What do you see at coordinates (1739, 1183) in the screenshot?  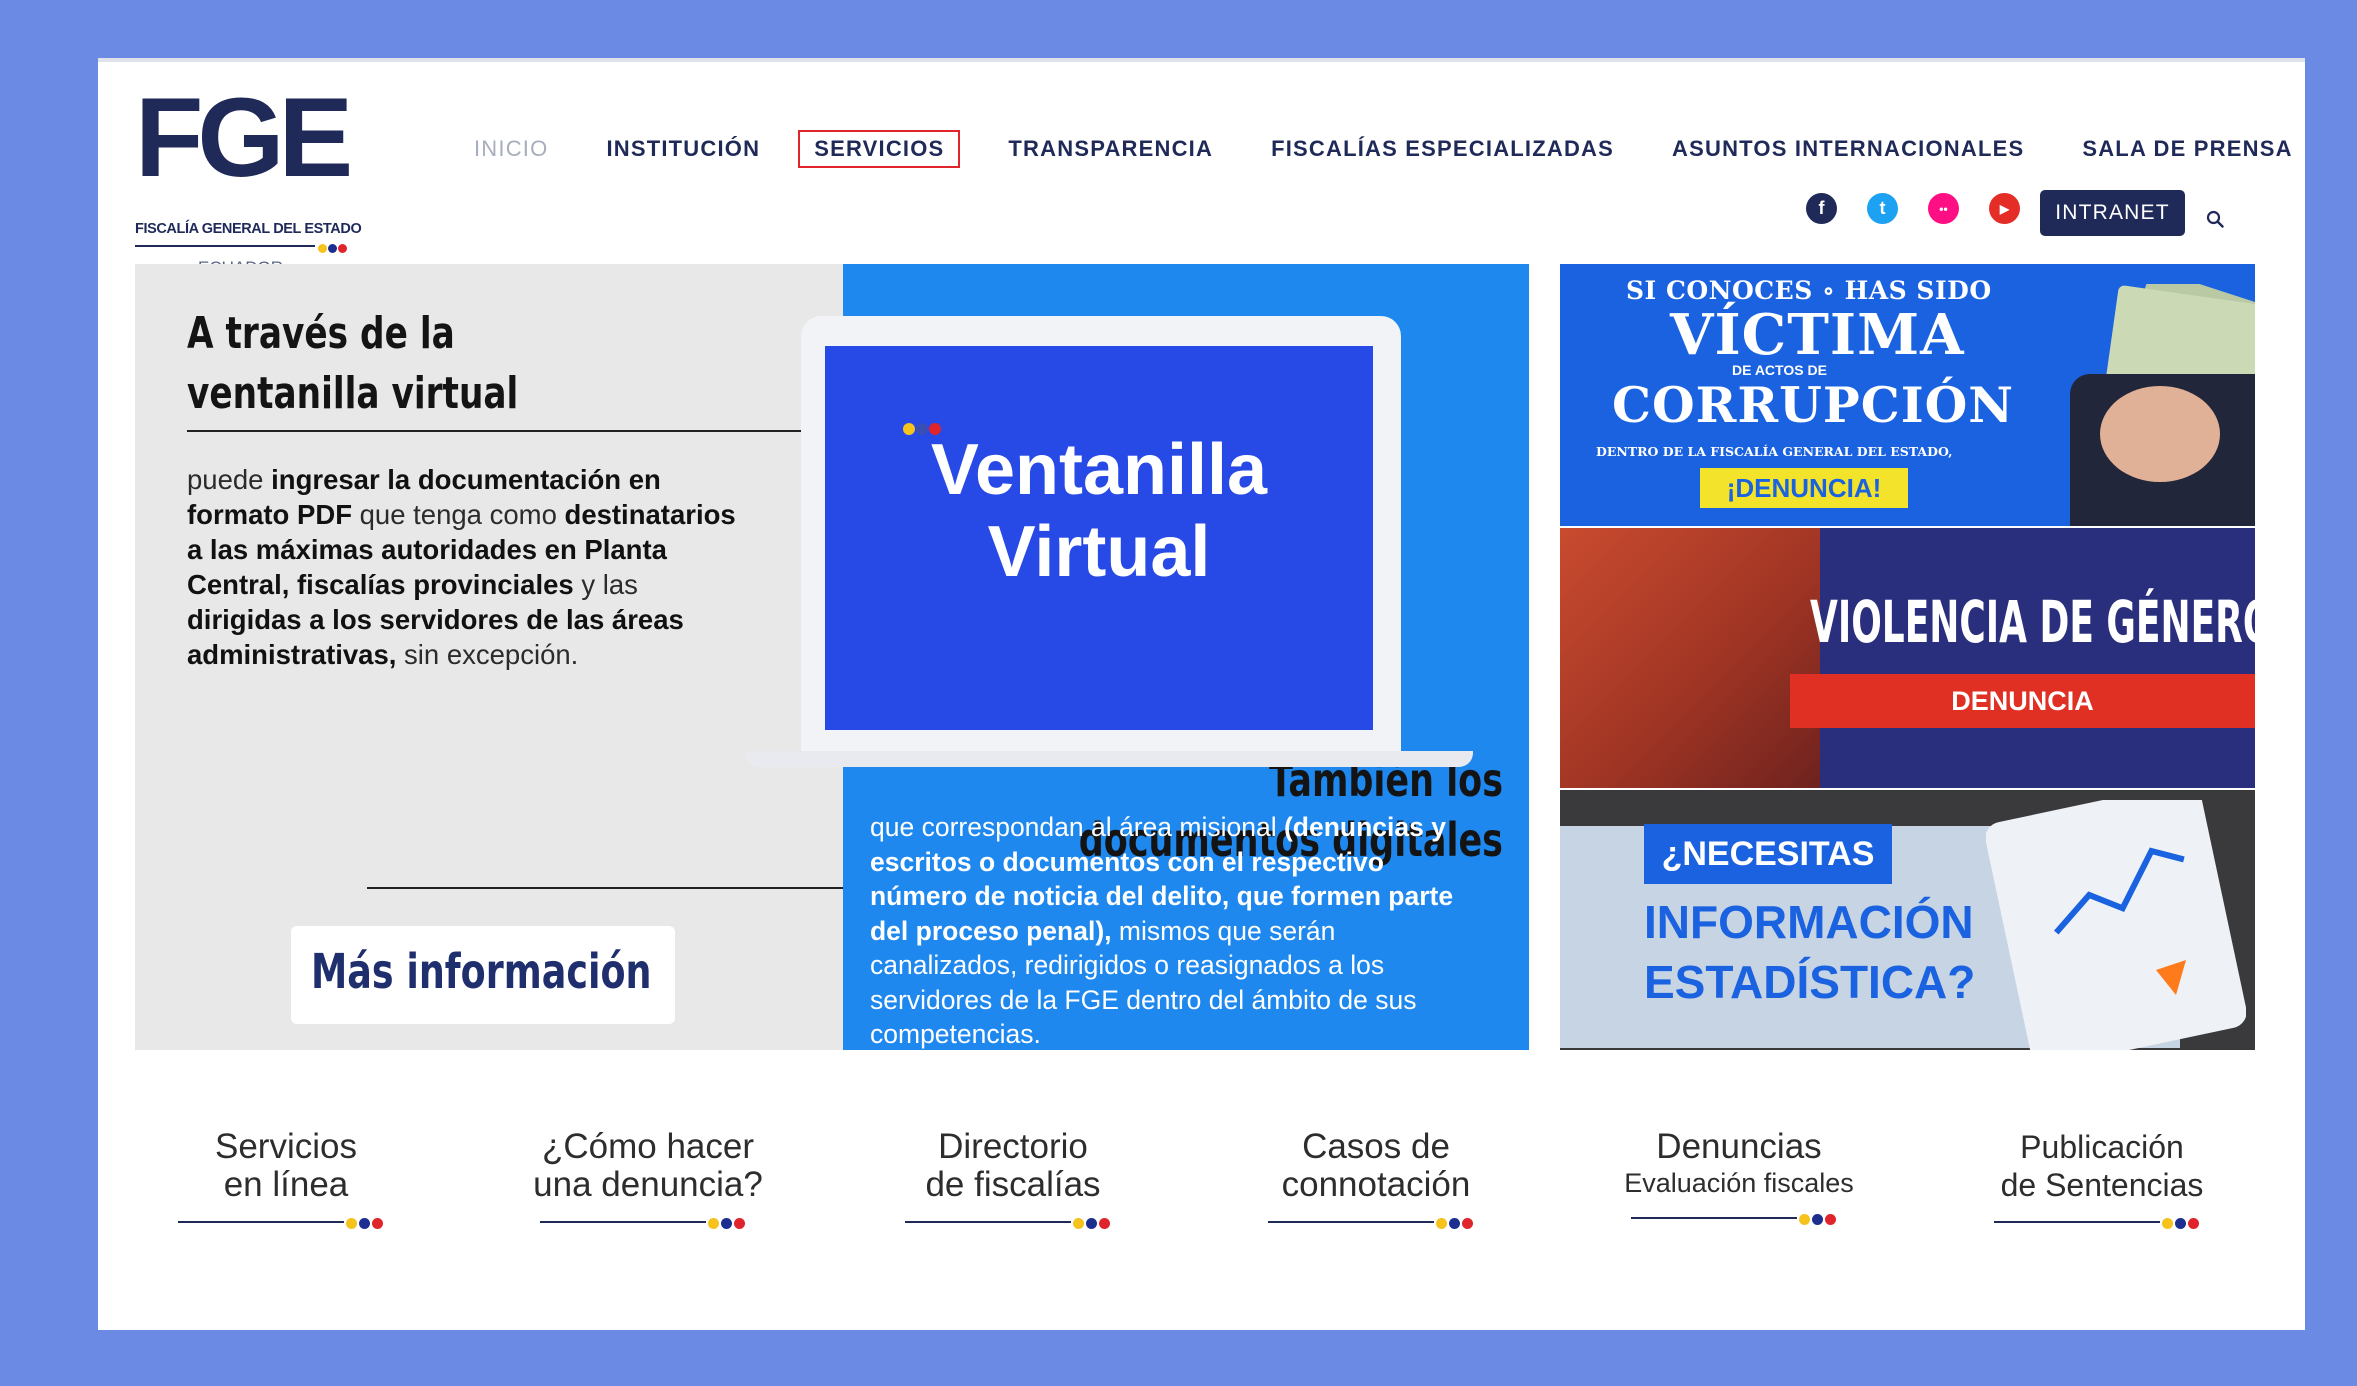 I see `quick-link-subtitle: Evaluación fiscales` at bounding box center [1739, 1183].